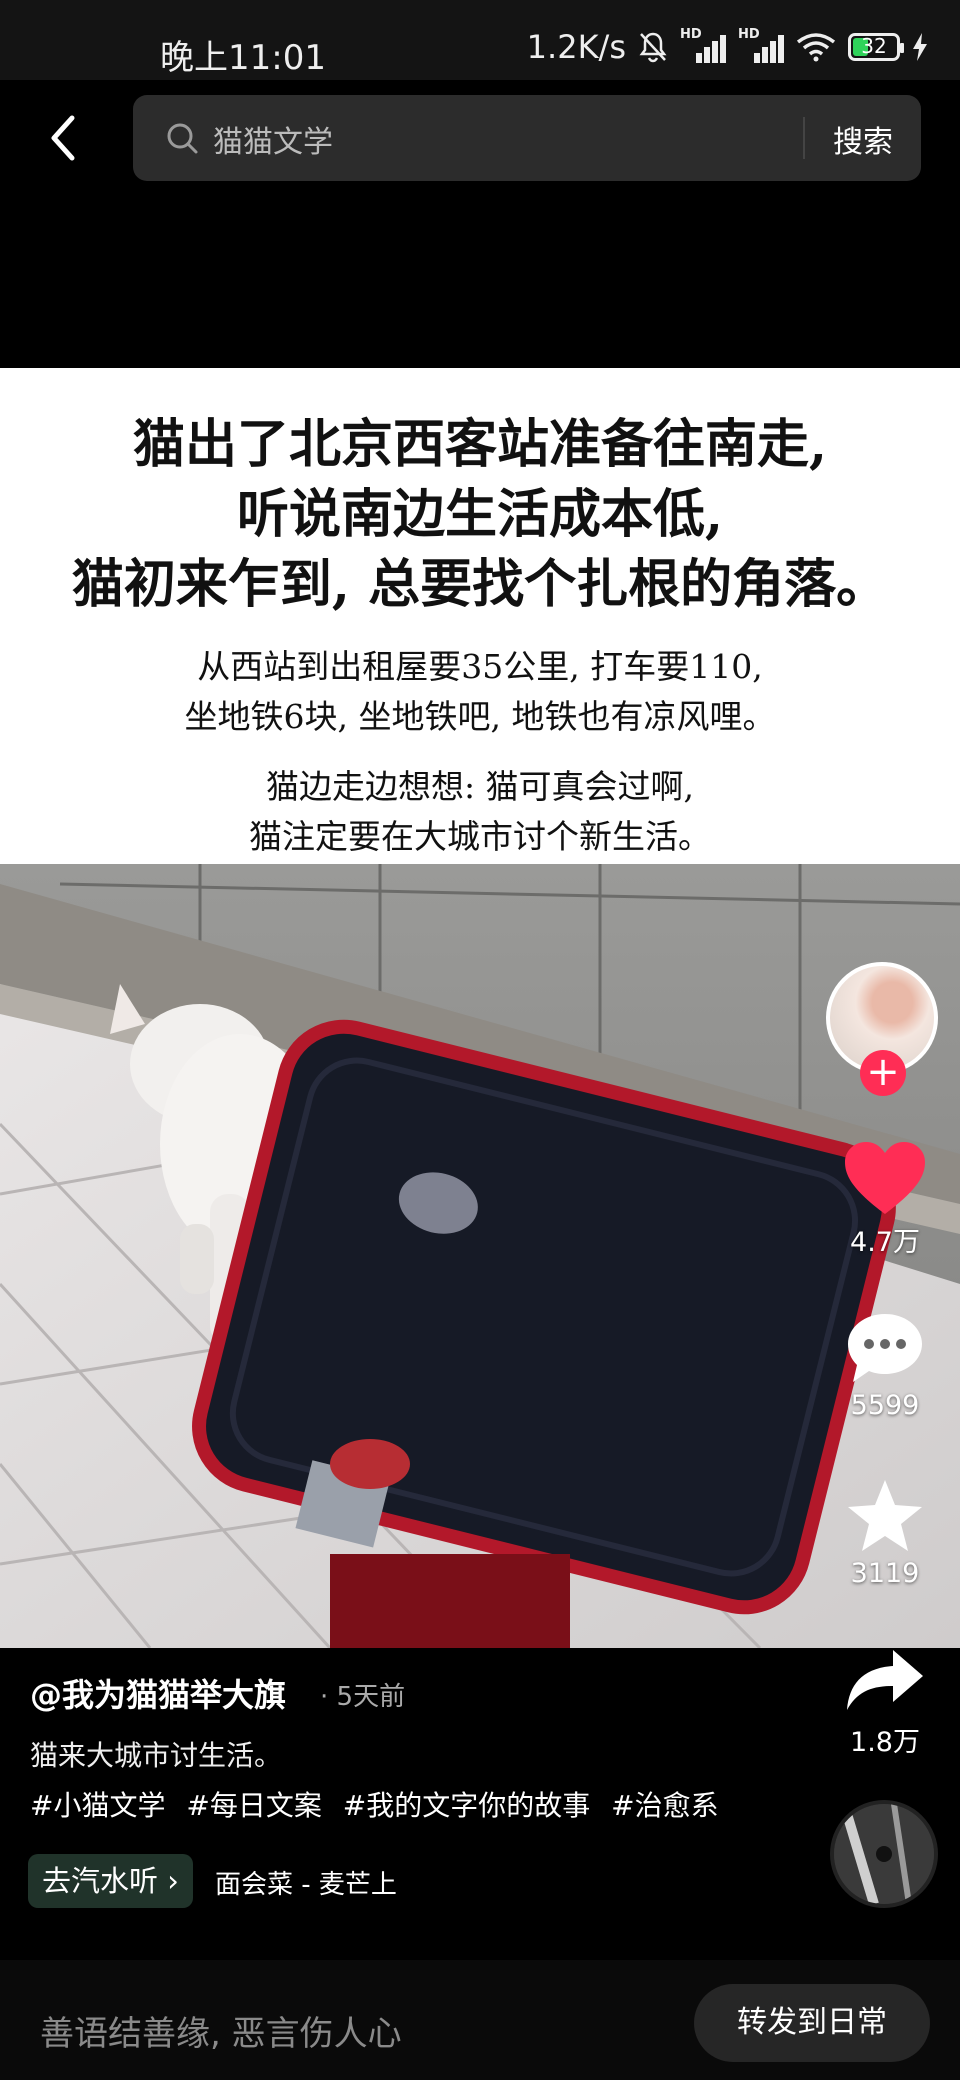  What do you see at coordinates (306, 1882) in the screenshot?
I see `song-title: 面会菜 - 麦芒上` at bounding box center [306, 1882].